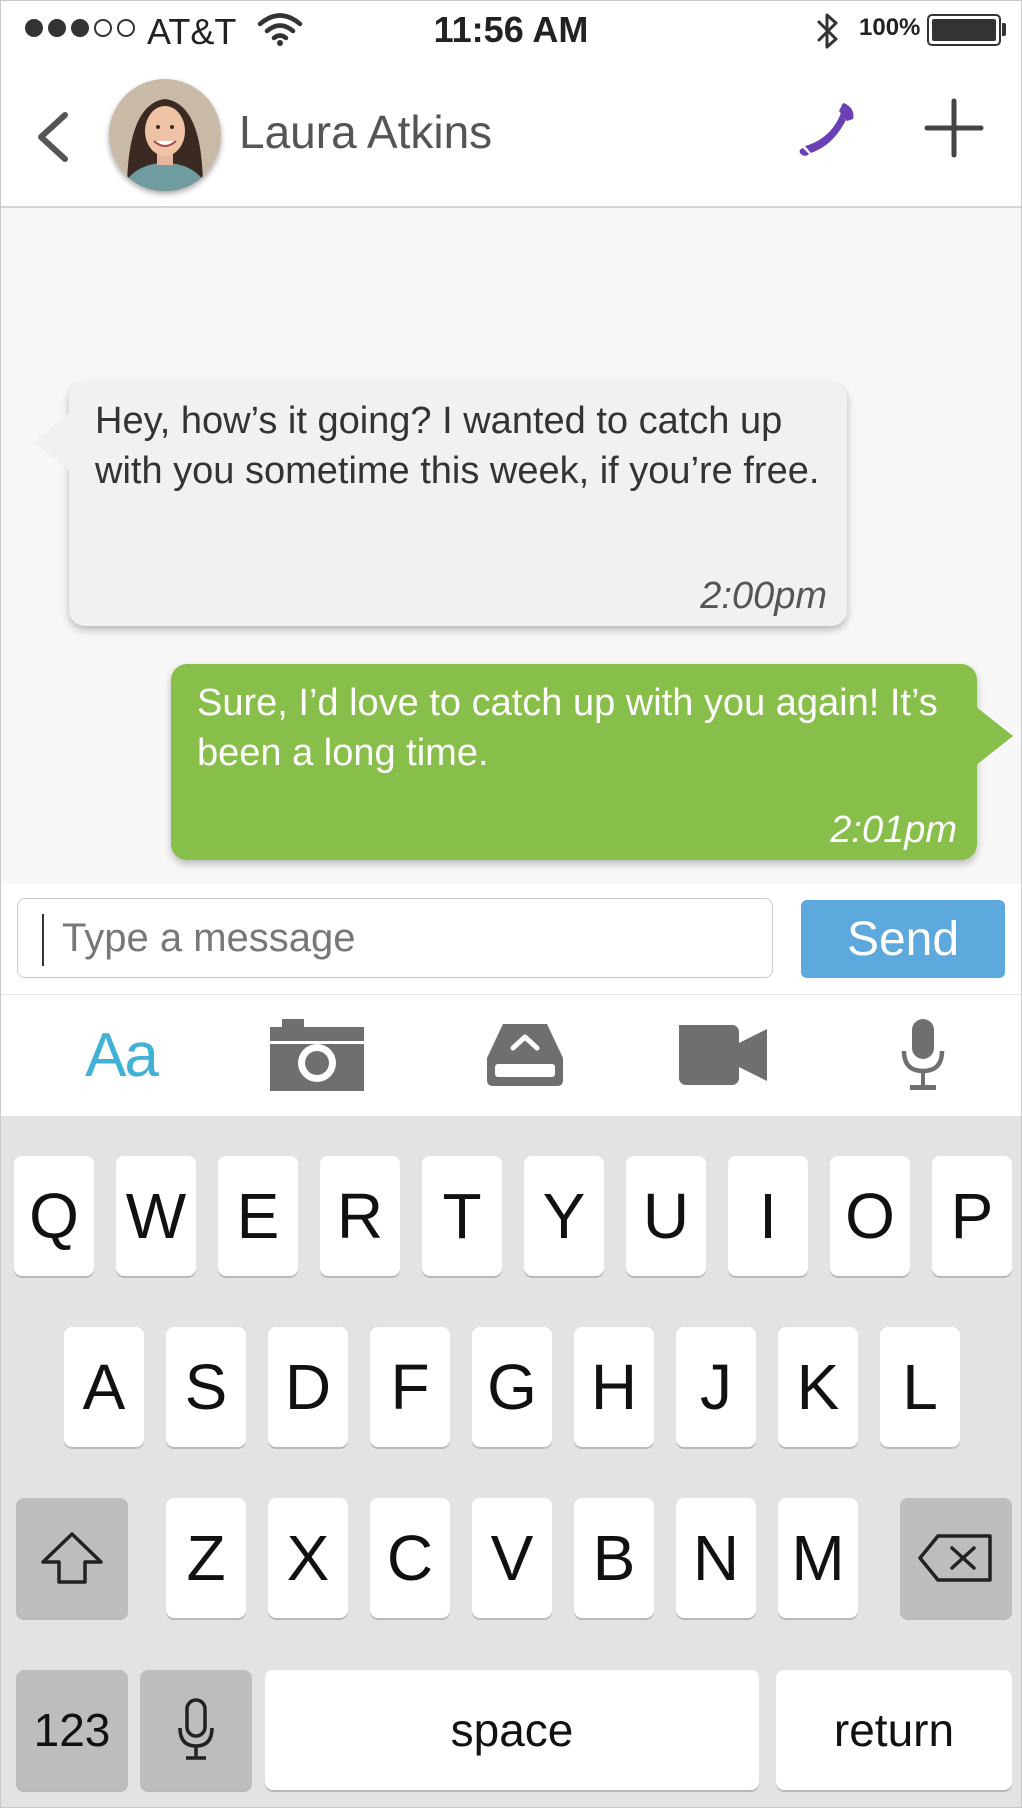  I want to click on contact-name: Laura Atkins, so click(365, 132).